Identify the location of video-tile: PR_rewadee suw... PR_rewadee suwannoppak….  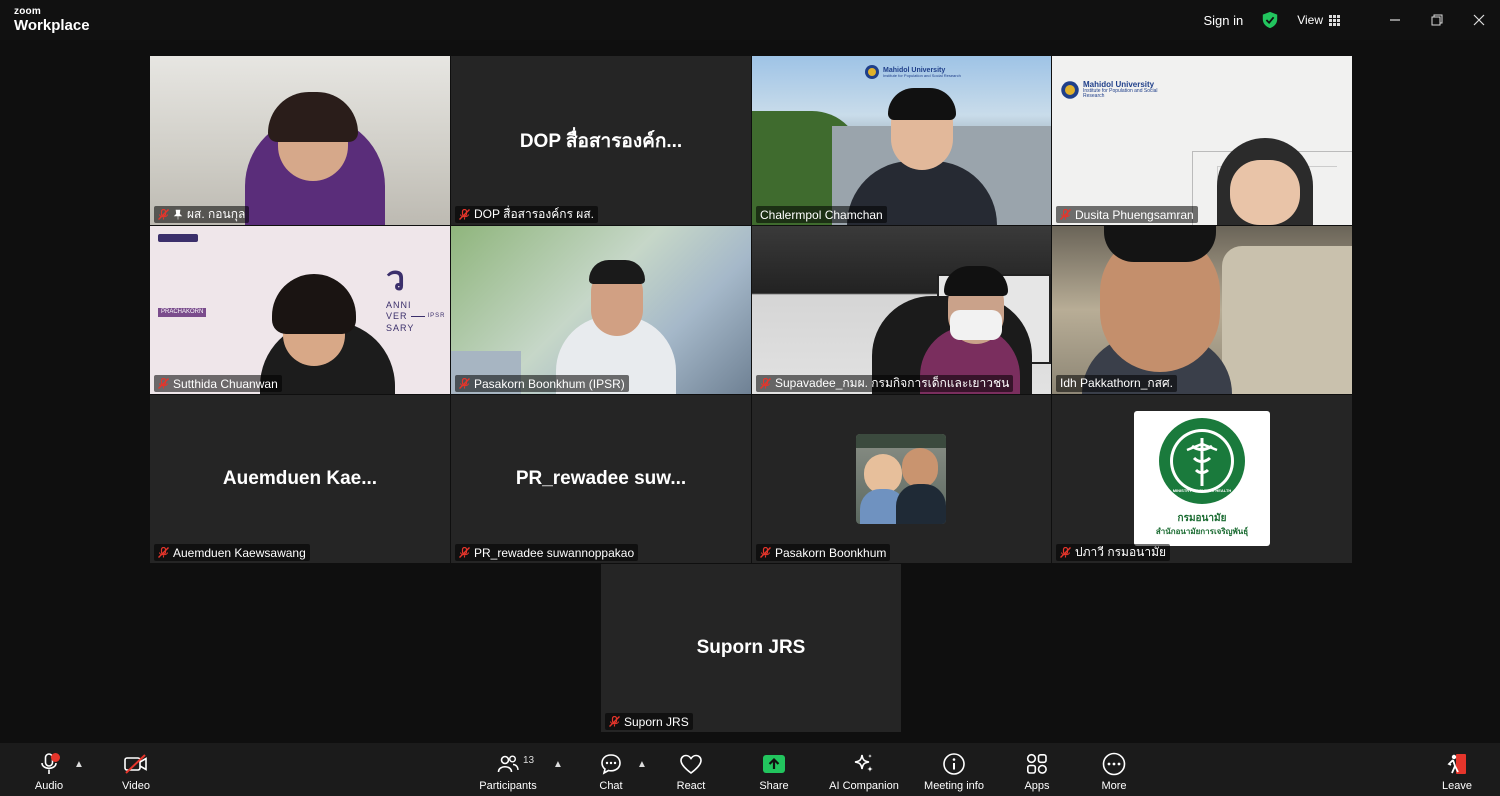
(601, 479).